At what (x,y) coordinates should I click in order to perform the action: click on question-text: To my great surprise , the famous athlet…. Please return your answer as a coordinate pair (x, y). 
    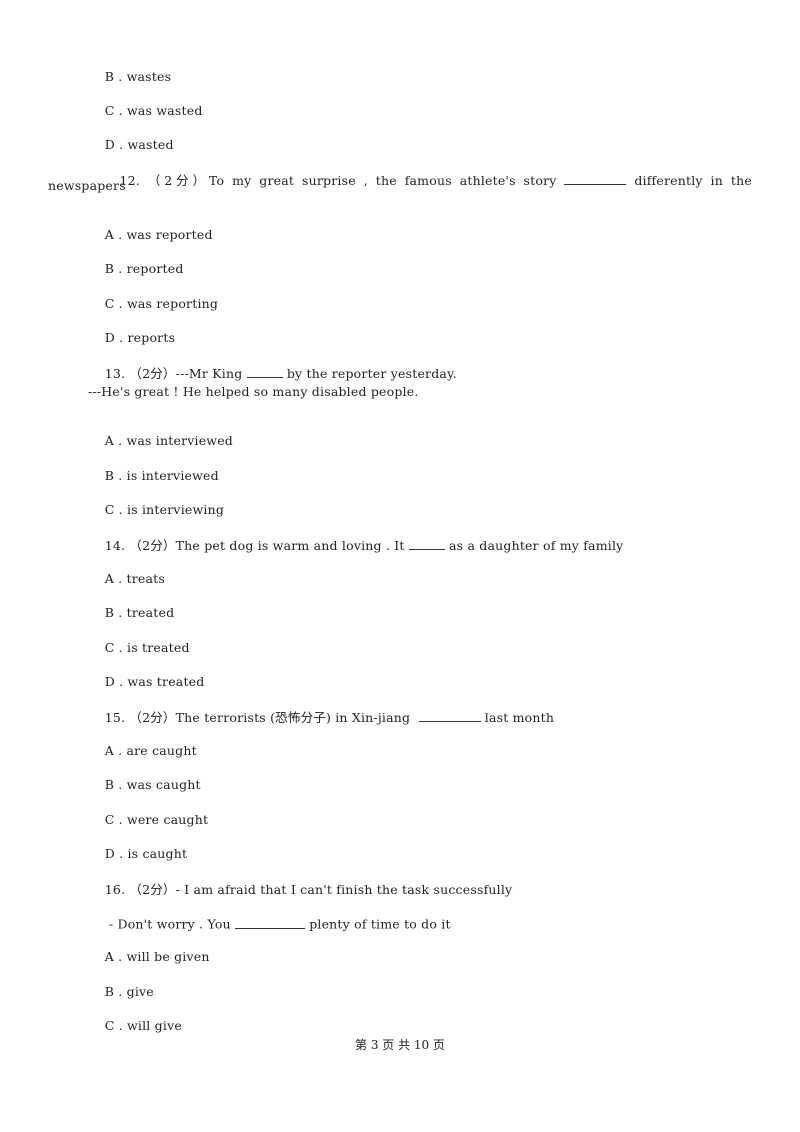
    Looking at the image, I should click on (382, 180).